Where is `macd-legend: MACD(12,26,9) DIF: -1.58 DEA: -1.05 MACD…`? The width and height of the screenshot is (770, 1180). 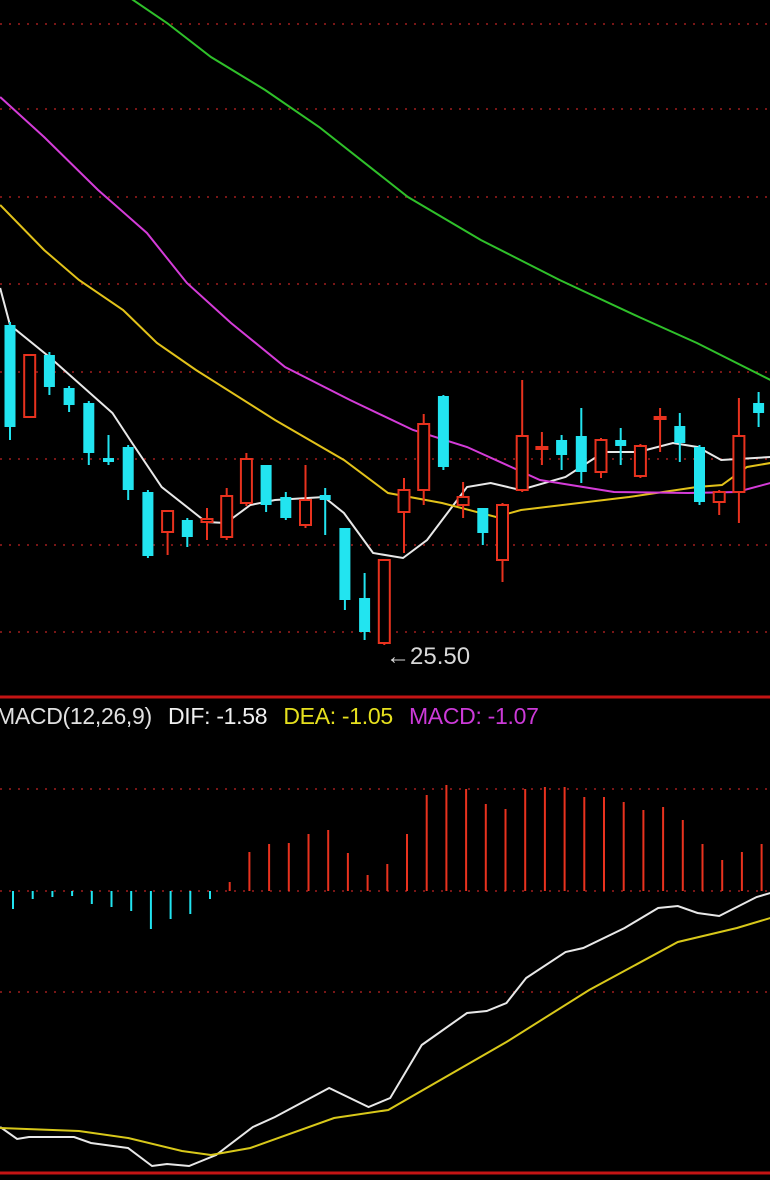
macd-legend: MACD(12,26,9) DIF: -1.58 DEA: -1.05 MACD… is located at coordinates (274, 716).